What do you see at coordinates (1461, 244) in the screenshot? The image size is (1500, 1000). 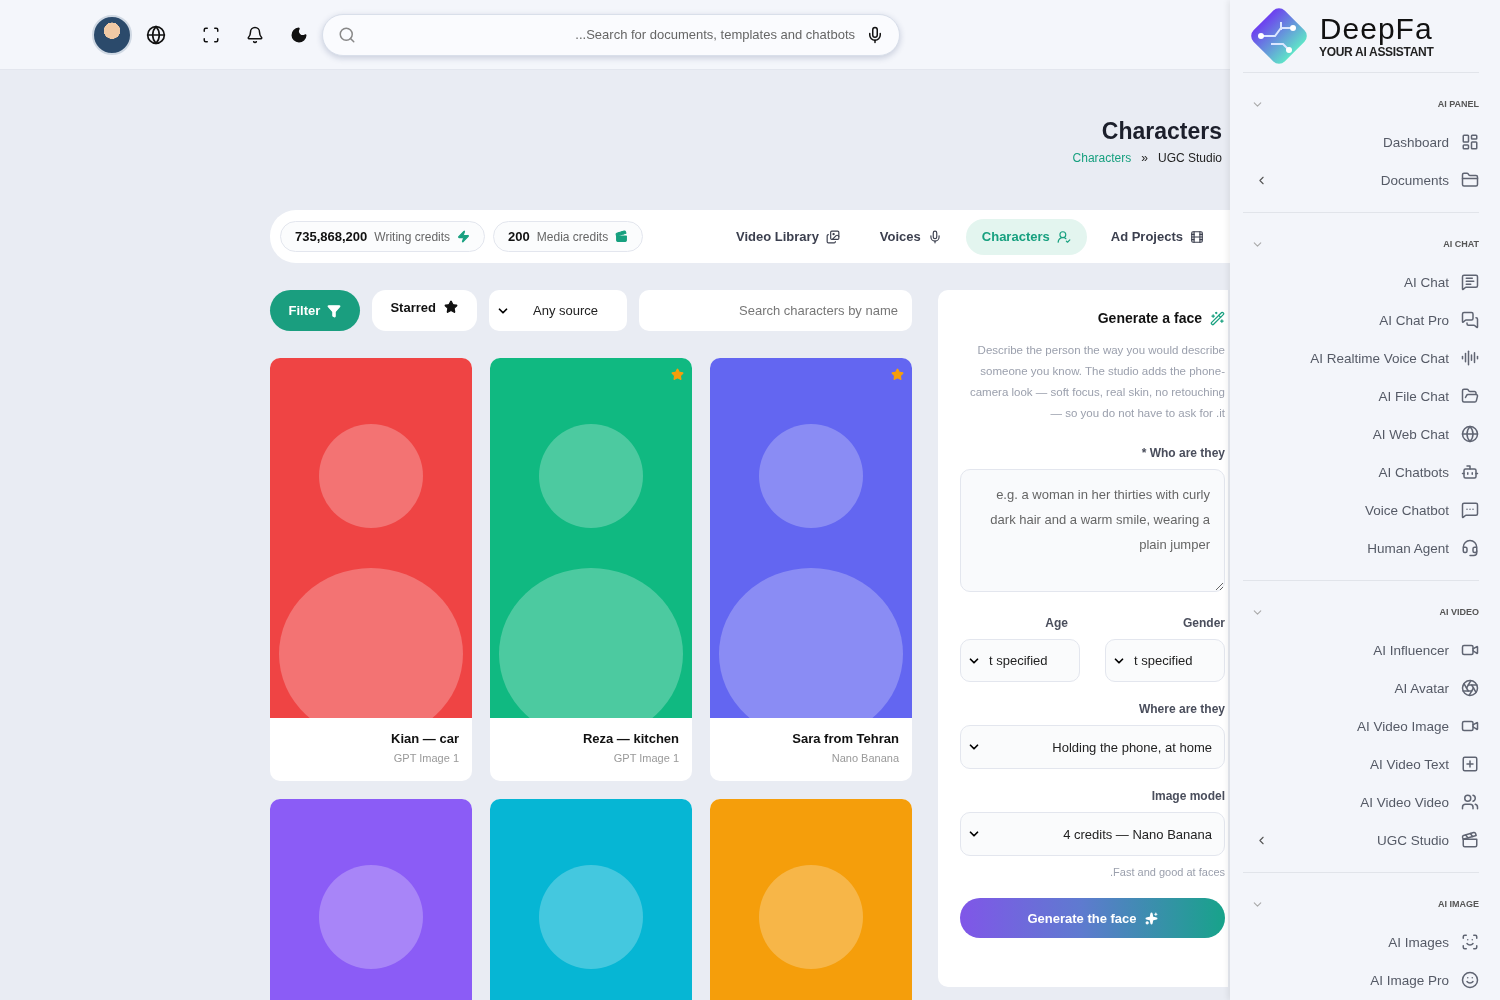 I see `section-title: AI CHAT` at bounding box center [1461, 244].